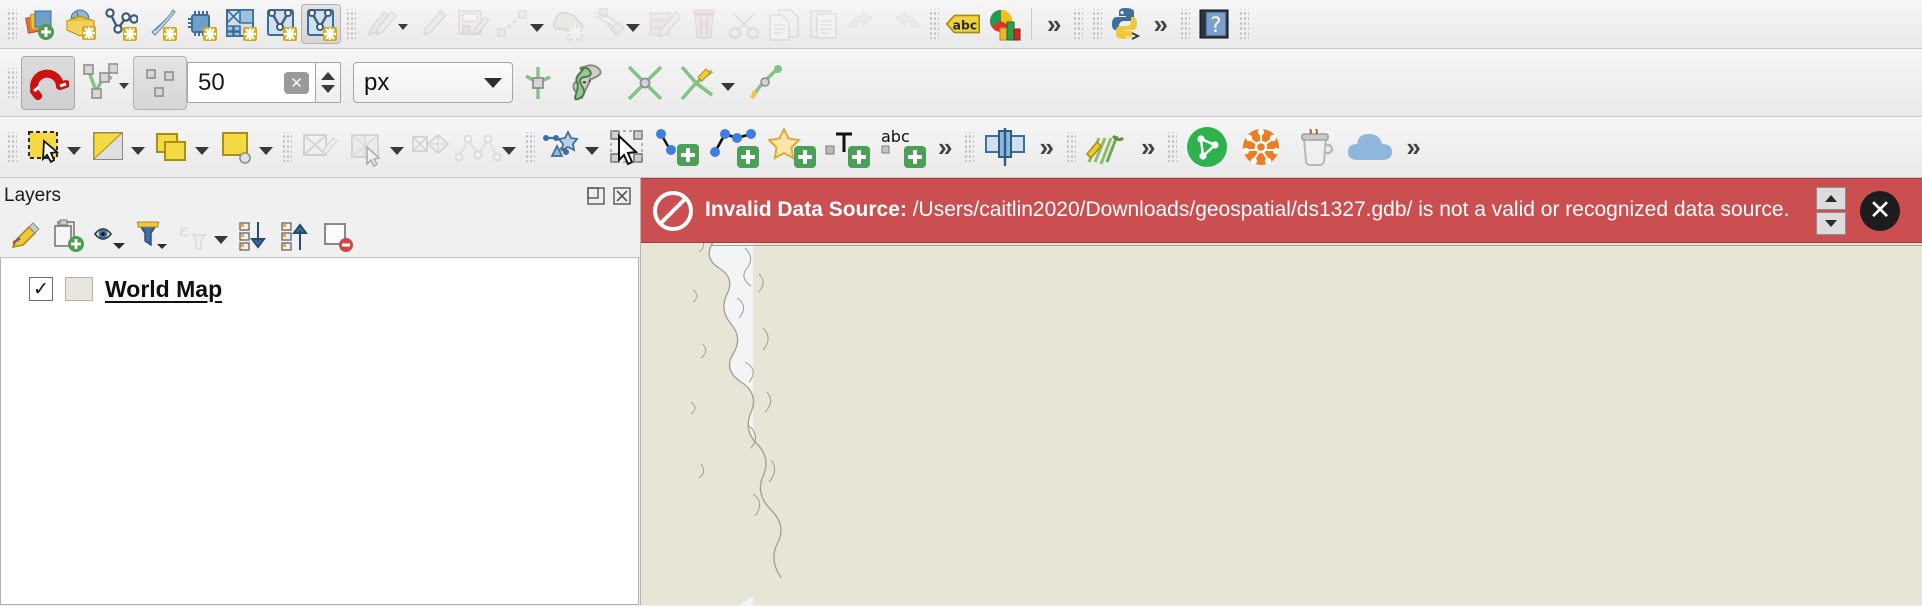 This screenshot has width=1922, height=606. Describe the element at coordinates (221, 239) in the screenshot. I see `filter-expression-dropdown-icon` at that location.